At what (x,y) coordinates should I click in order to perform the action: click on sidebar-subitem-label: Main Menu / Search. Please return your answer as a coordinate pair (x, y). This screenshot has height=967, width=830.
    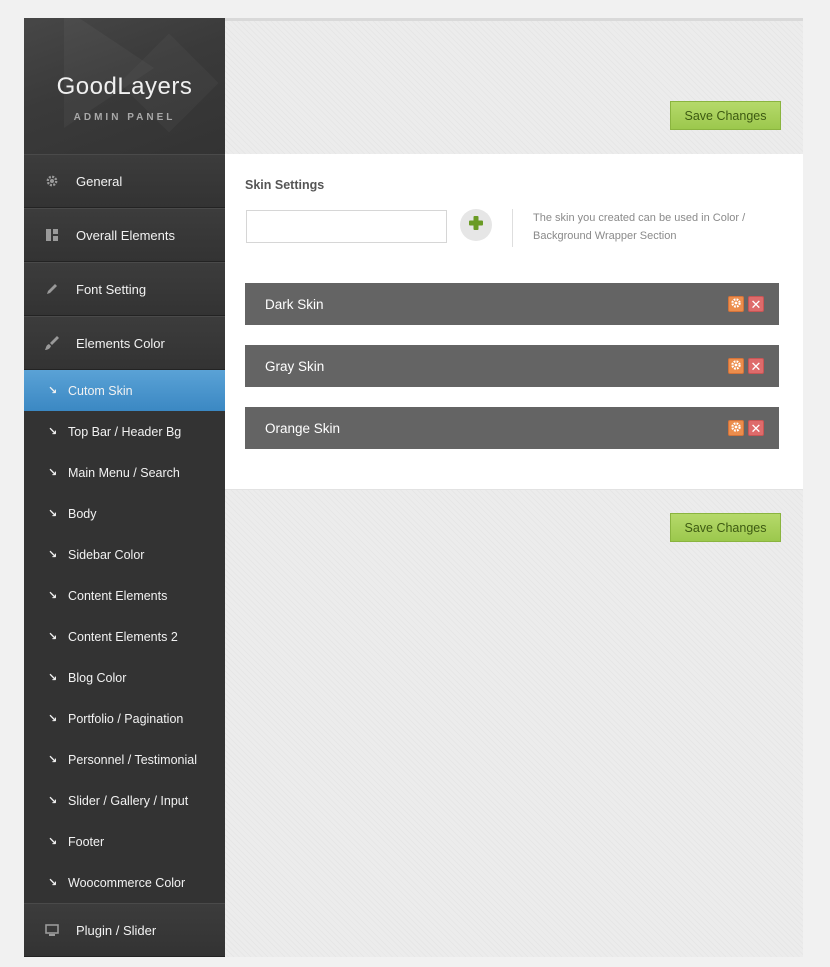
    Looking at the image, I should click on (124, 472).